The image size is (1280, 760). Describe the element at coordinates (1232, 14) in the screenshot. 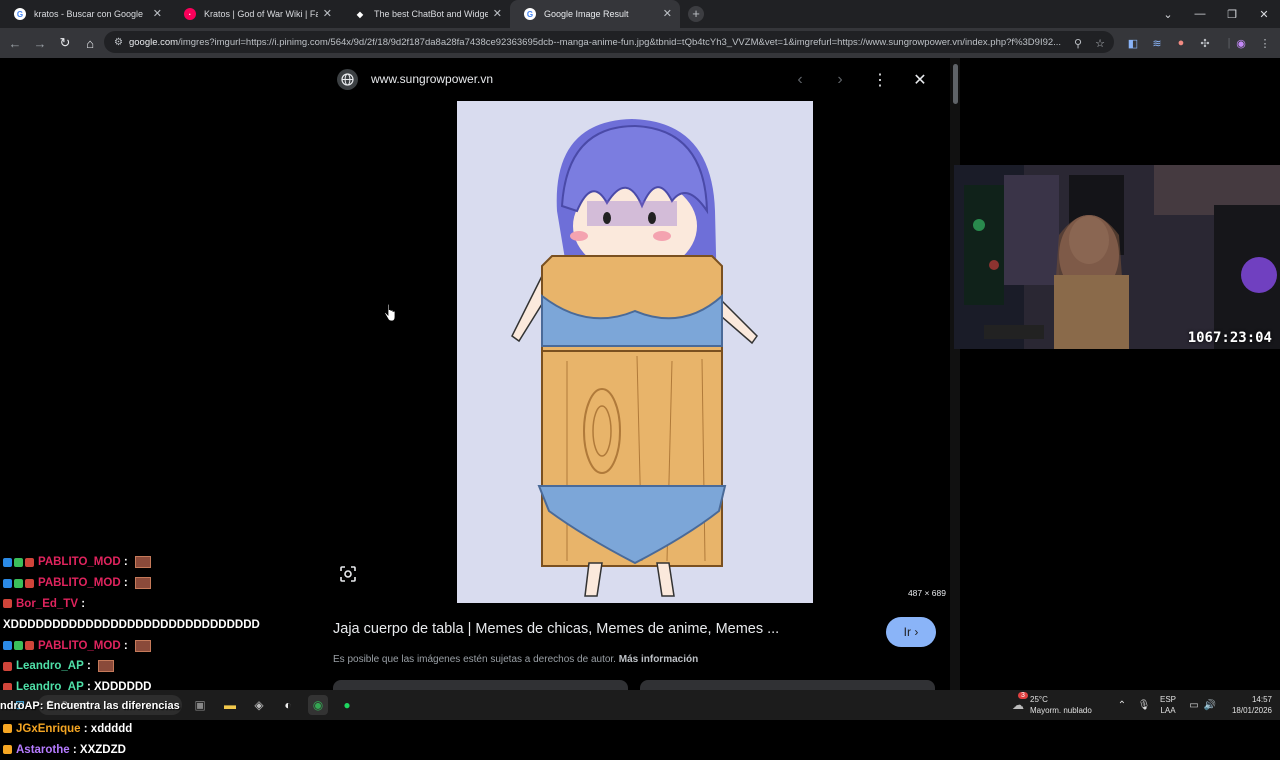

I see `maximize-button: ❐` at that location.